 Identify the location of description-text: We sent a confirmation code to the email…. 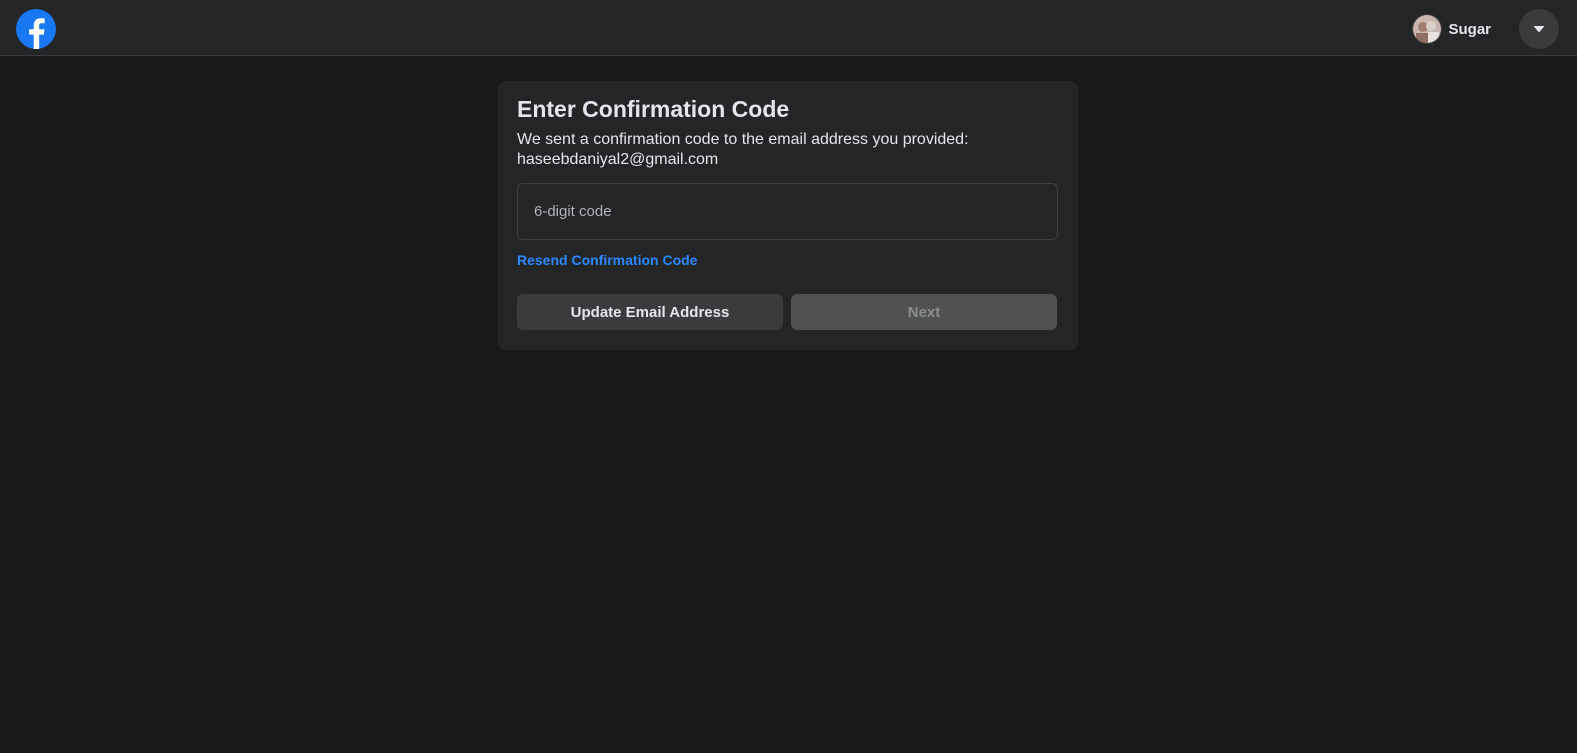
(743, 139).